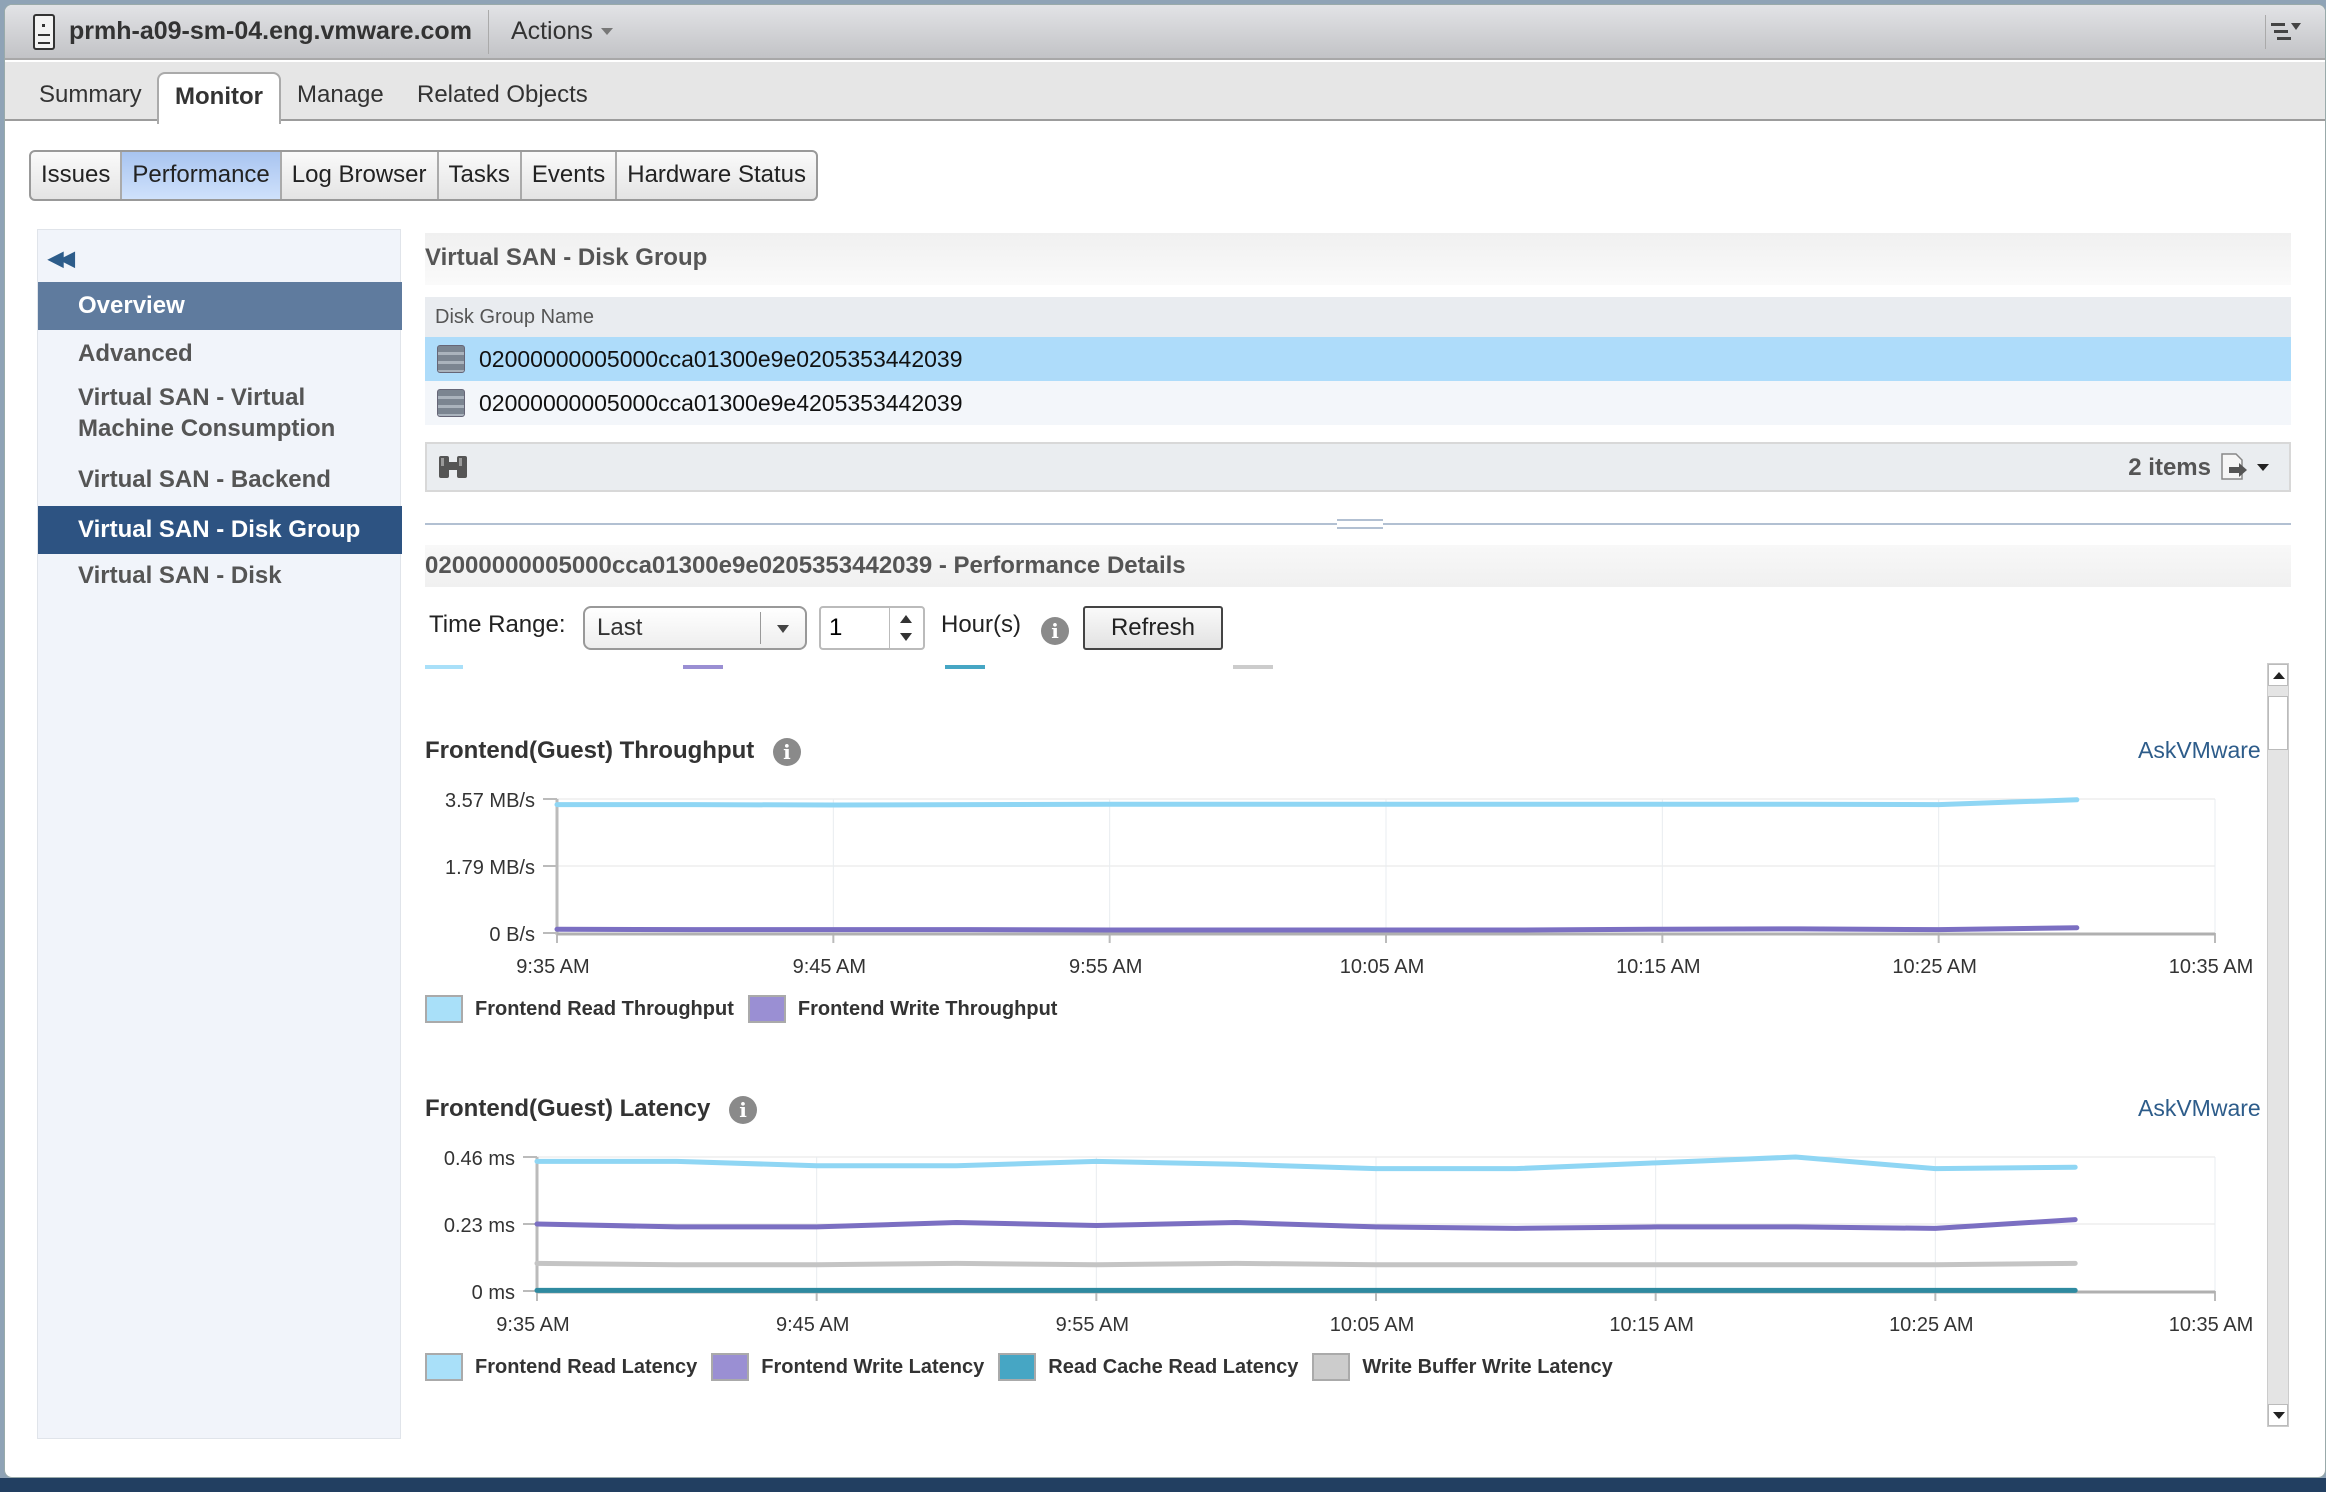 The height and width of the screenshot is (1492, 2326). I want to click on tab-manage: Manage, so click(340, 97).